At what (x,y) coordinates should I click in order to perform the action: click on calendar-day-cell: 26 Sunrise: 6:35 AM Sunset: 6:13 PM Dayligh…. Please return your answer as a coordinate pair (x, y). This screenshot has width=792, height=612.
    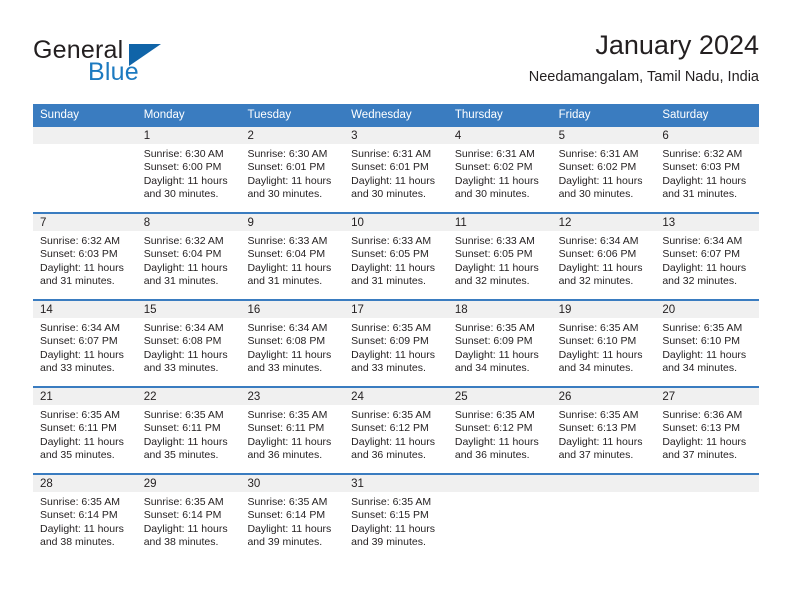
    Looking at the image, I should click on (603, 430).